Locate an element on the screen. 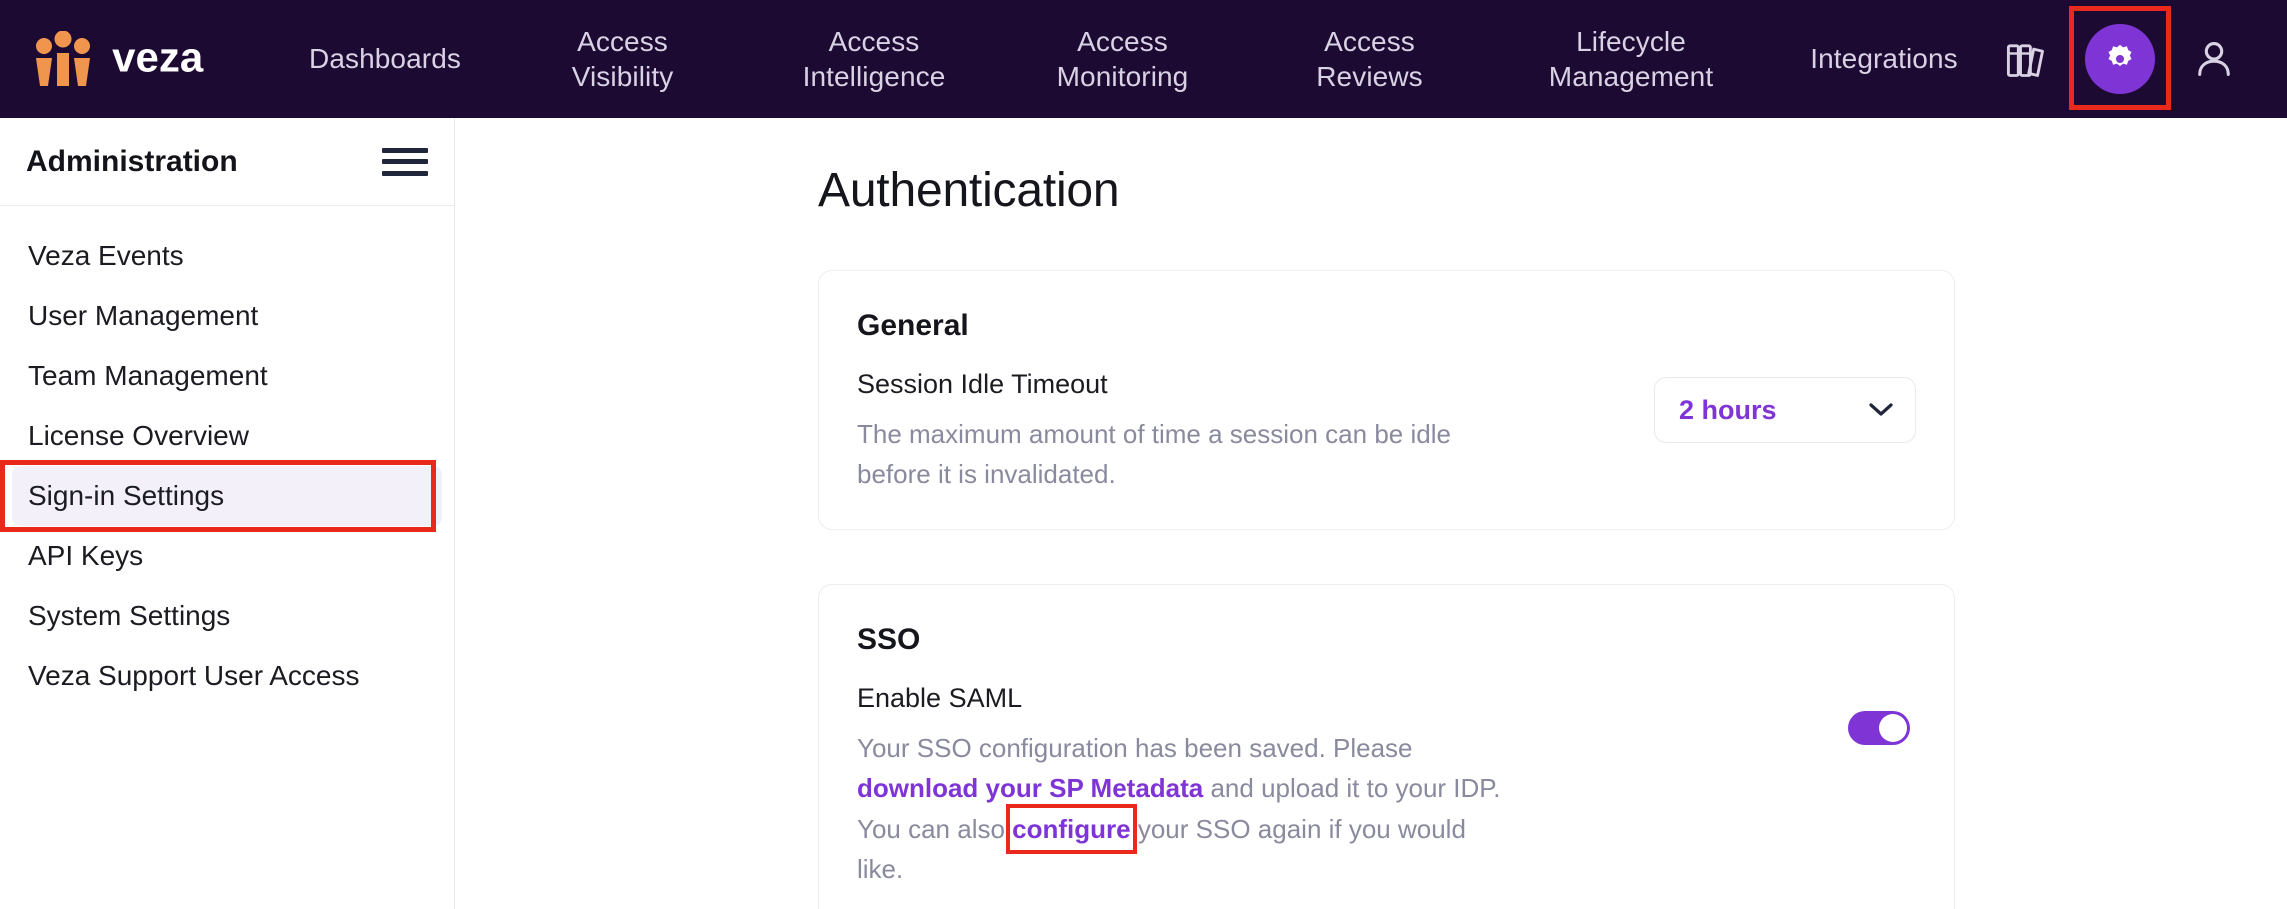 This screenshot has height=909, width=2287. nav-item-access-reviews: Access Reviews is located at coordinates (1369, 59).